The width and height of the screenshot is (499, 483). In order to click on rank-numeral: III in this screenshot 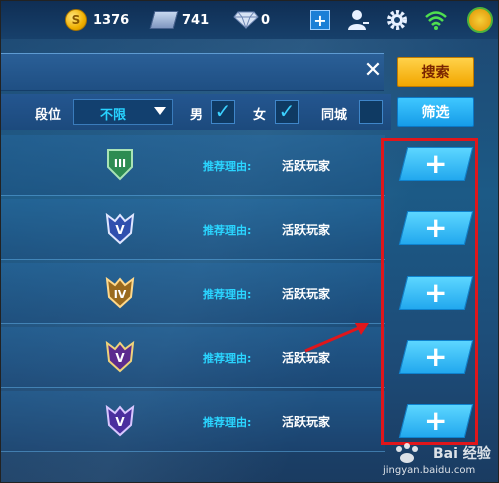, I will do `click(120, 163)`.